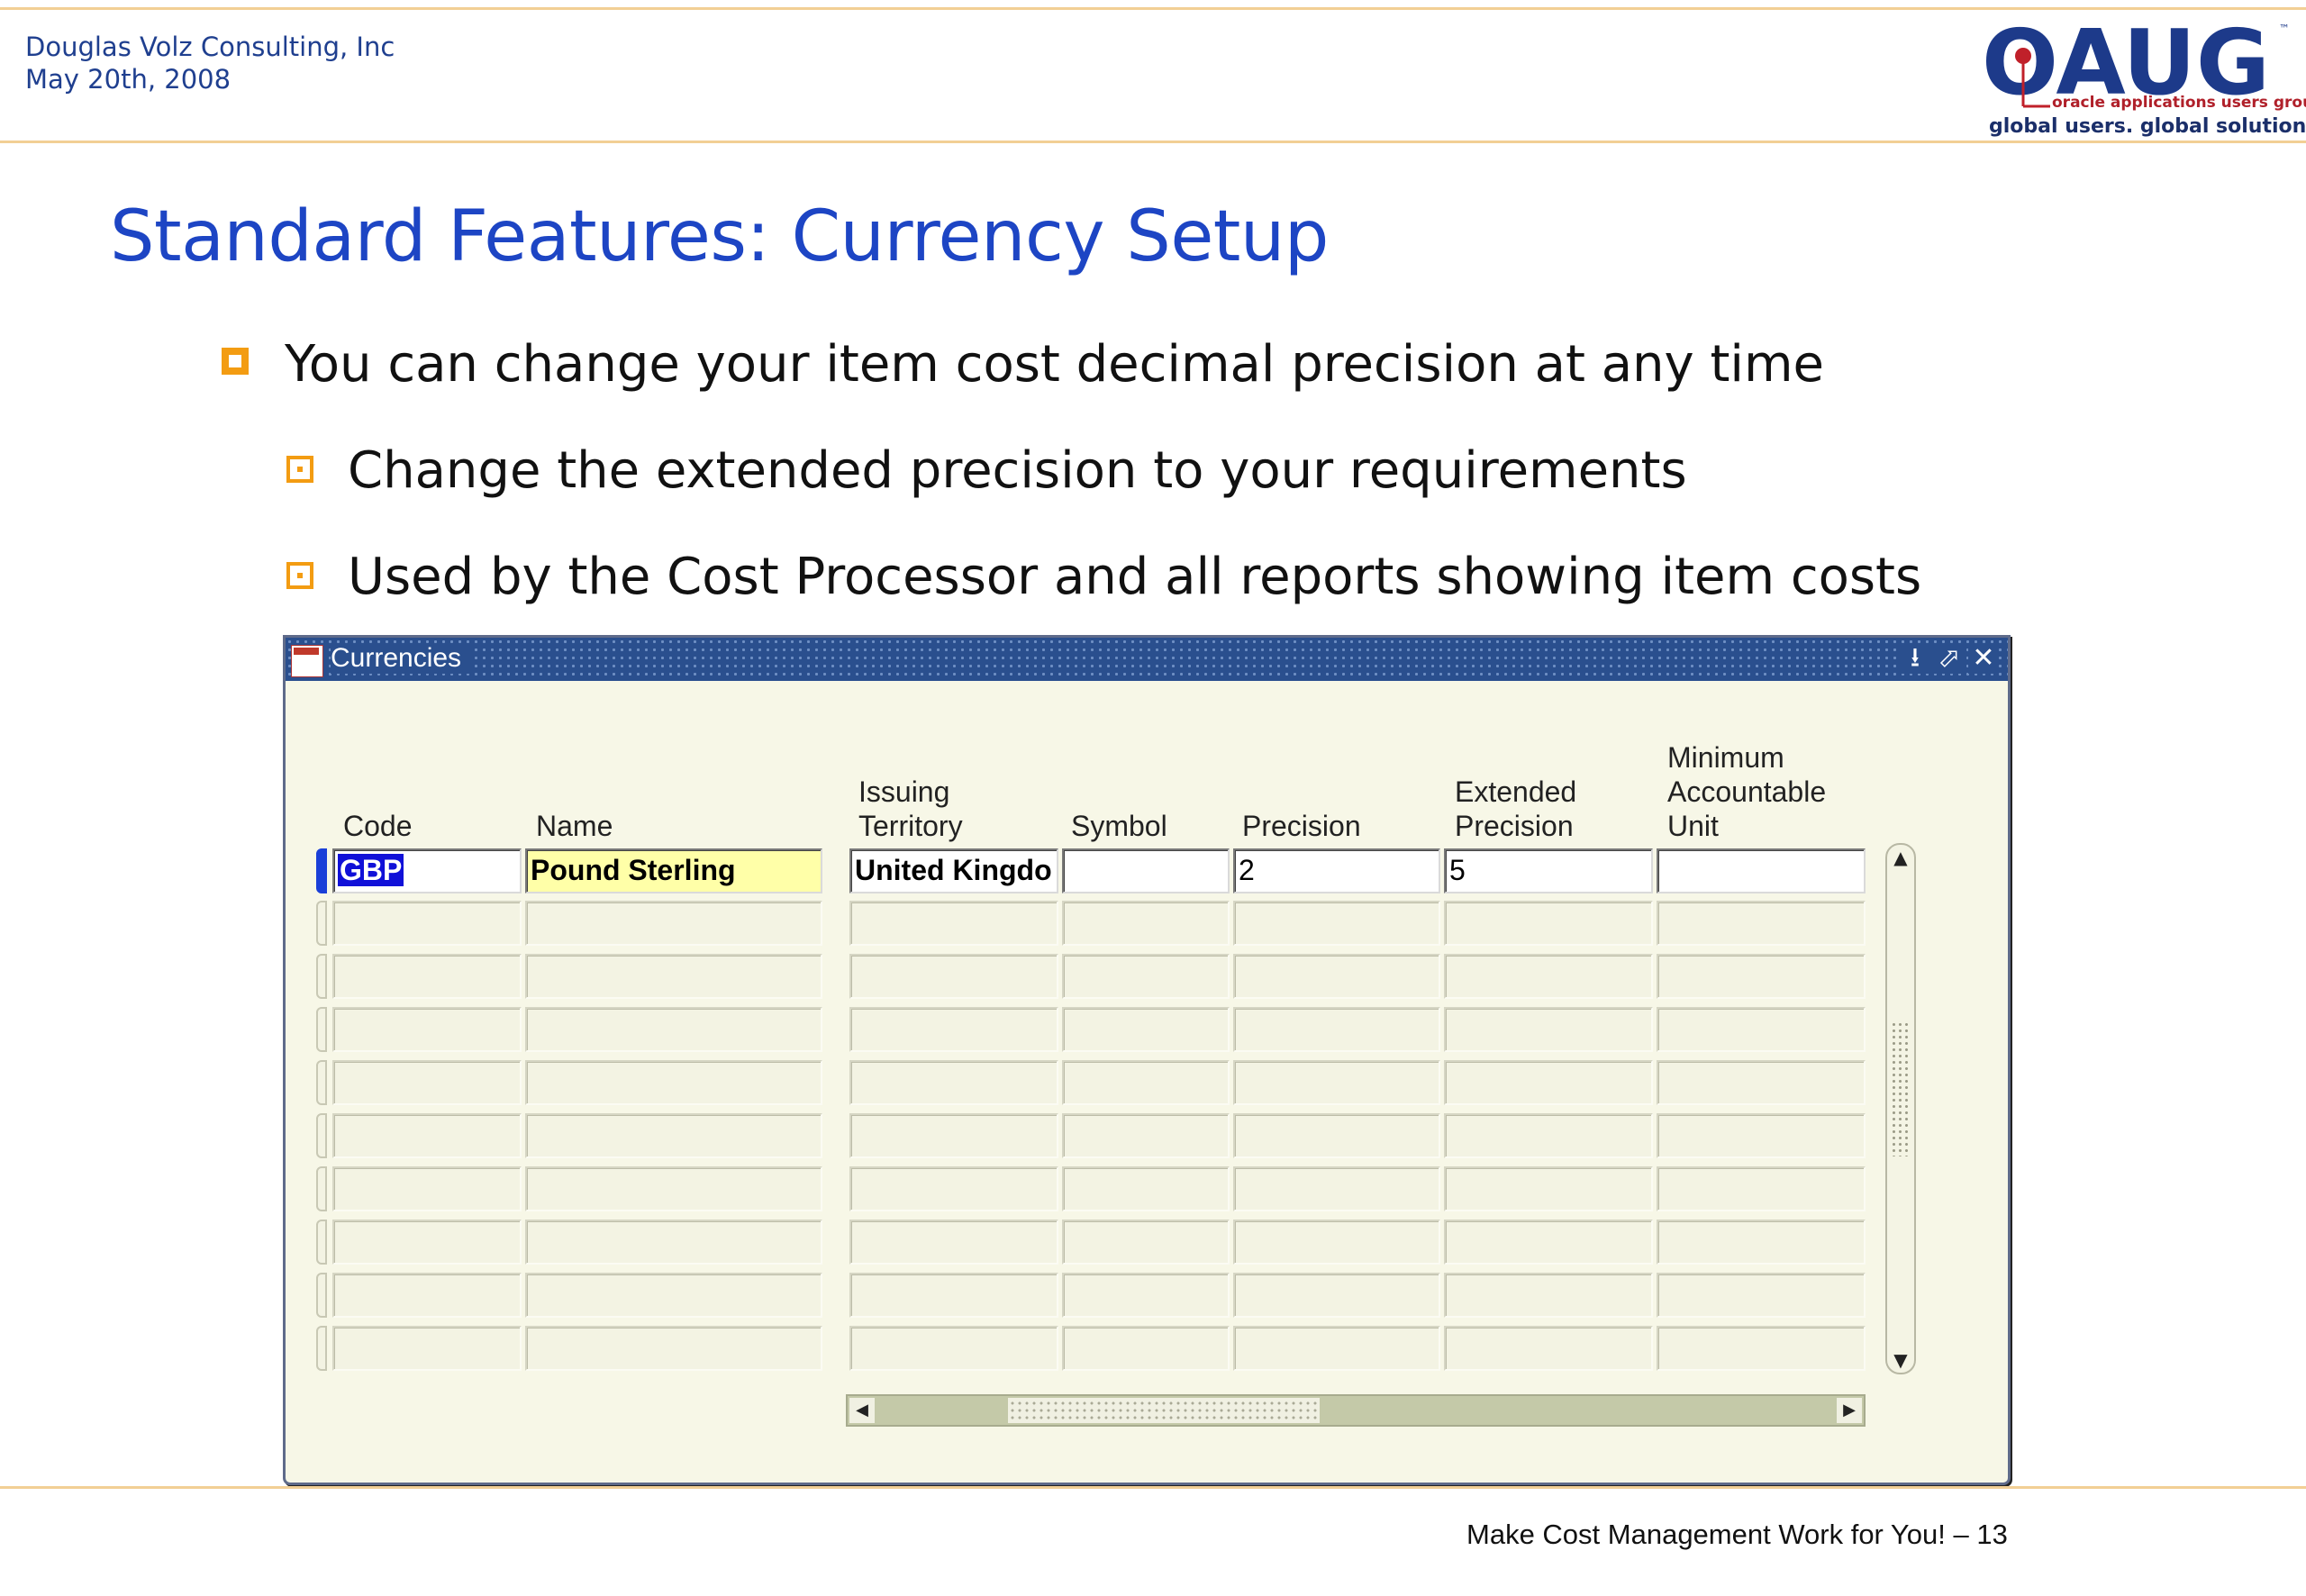 Image resolution: width=2306 pixels, height=1596 pixels. Describe the element at coordinates (574, 826) in the screenshot. I see `column-header-name: Name` at that location.